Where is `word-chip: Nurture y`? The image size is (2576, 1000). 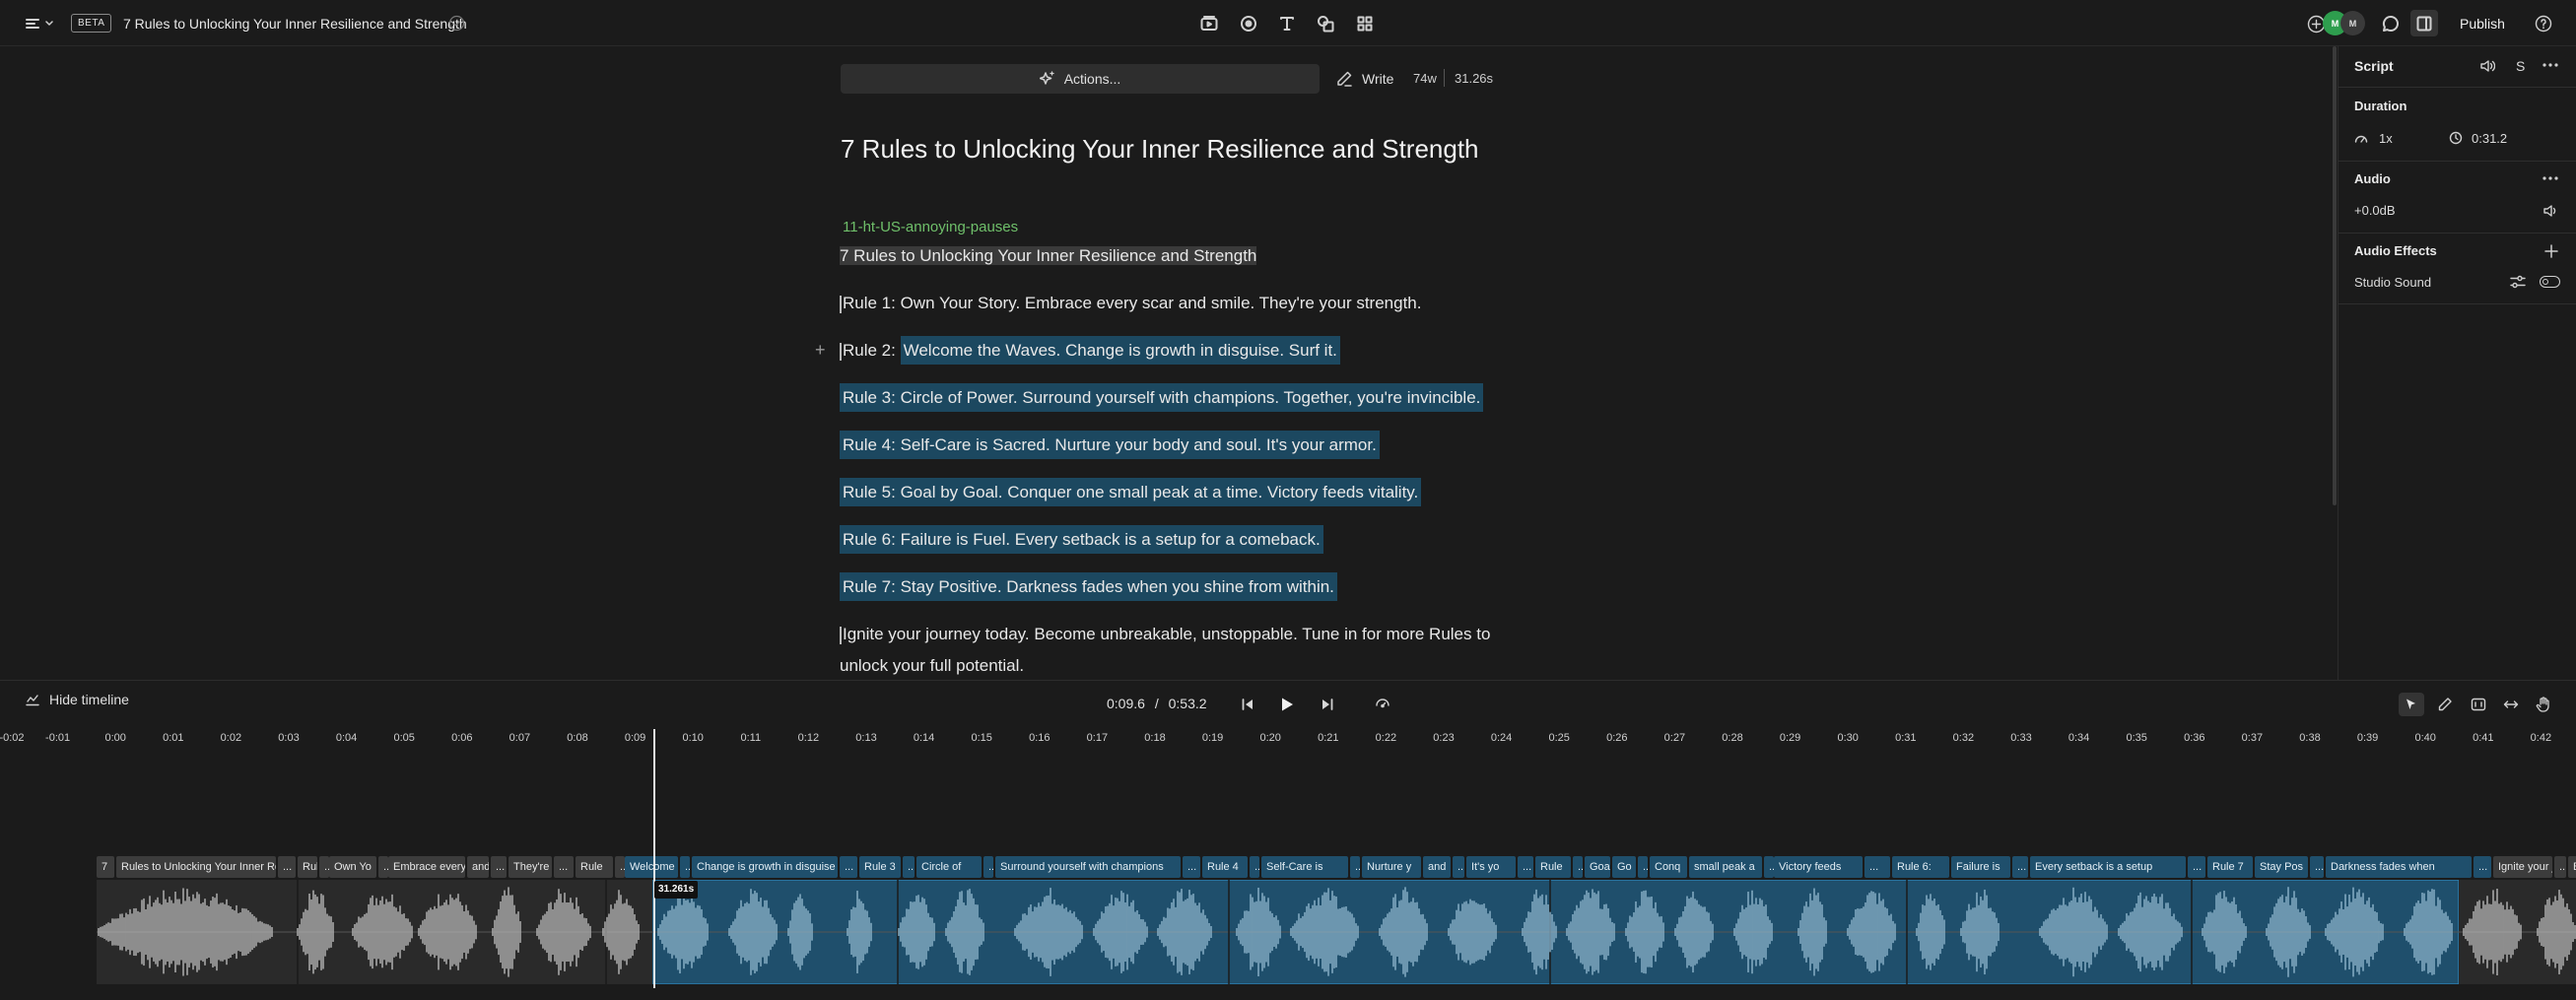
word-chip: Nurture y is located at coordinates (1391, 867).